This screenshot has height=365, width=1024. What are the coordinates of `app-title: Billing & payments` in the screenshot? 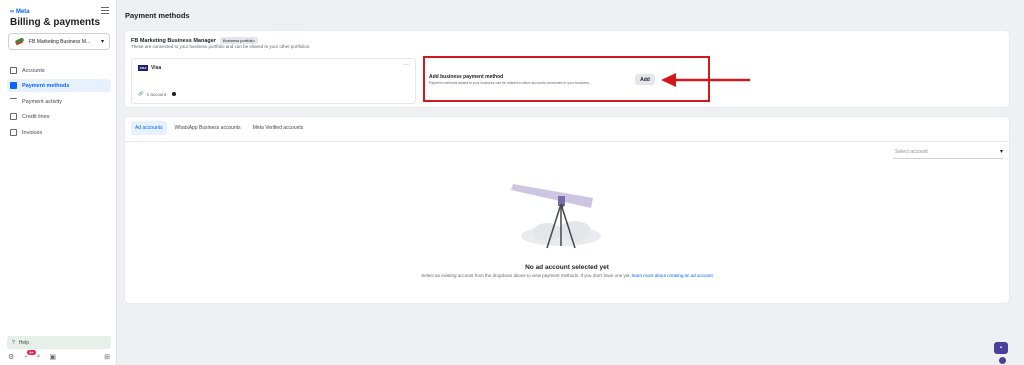 It's located at (55, 22).